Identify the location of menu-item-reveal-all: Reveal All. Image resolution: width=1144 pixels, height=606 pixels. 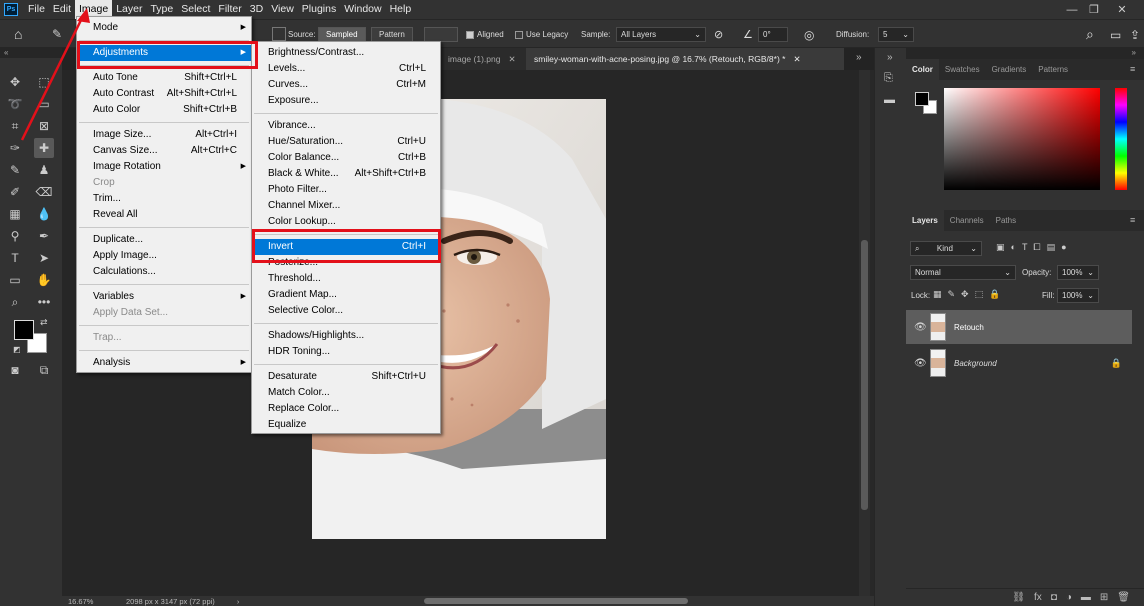
(164, 215).